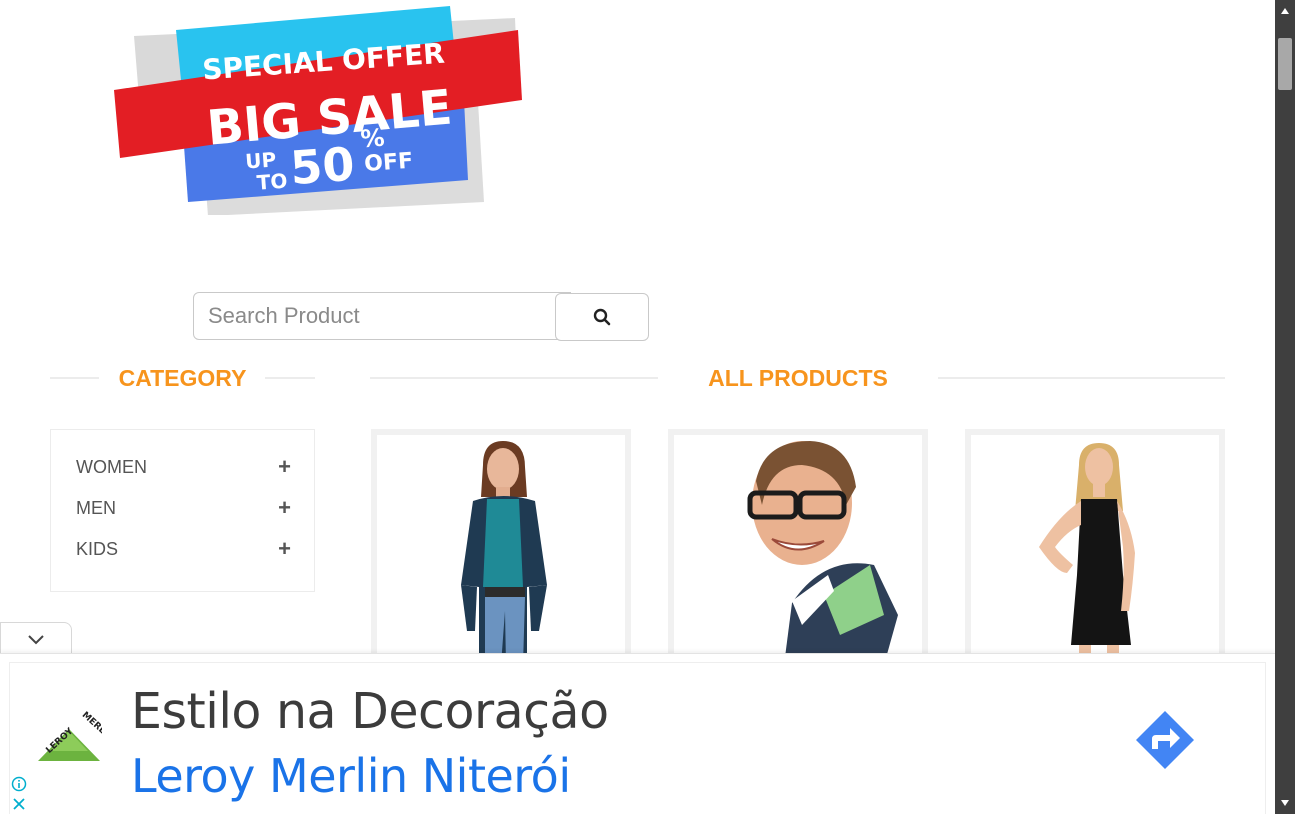 The height and width of the screenshot is (814, 1295). What do you see at coordinates (91, 727) in the screenshot?
I see `svg-text: MERLIN` at bounding box center [91, 727].